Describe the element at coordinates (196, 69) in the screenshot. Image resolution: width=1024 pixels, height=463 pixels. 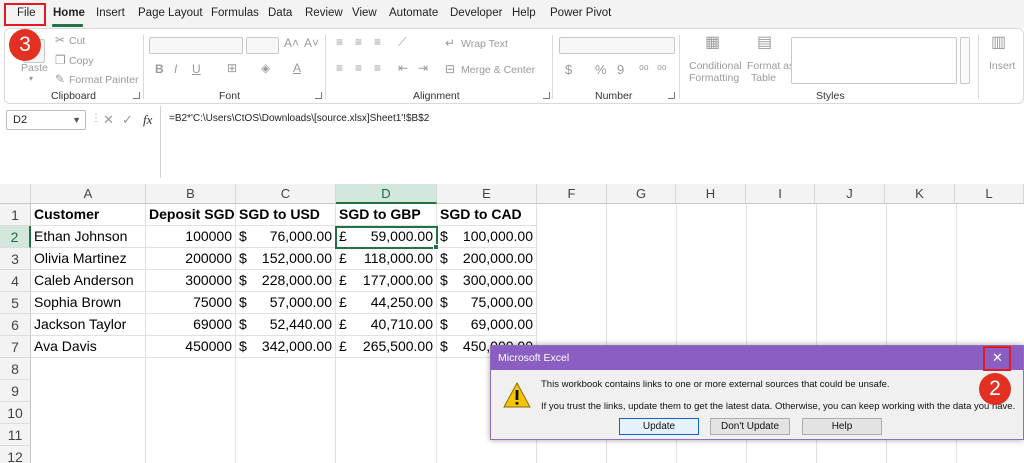
I see `underline-button: U` at that location.